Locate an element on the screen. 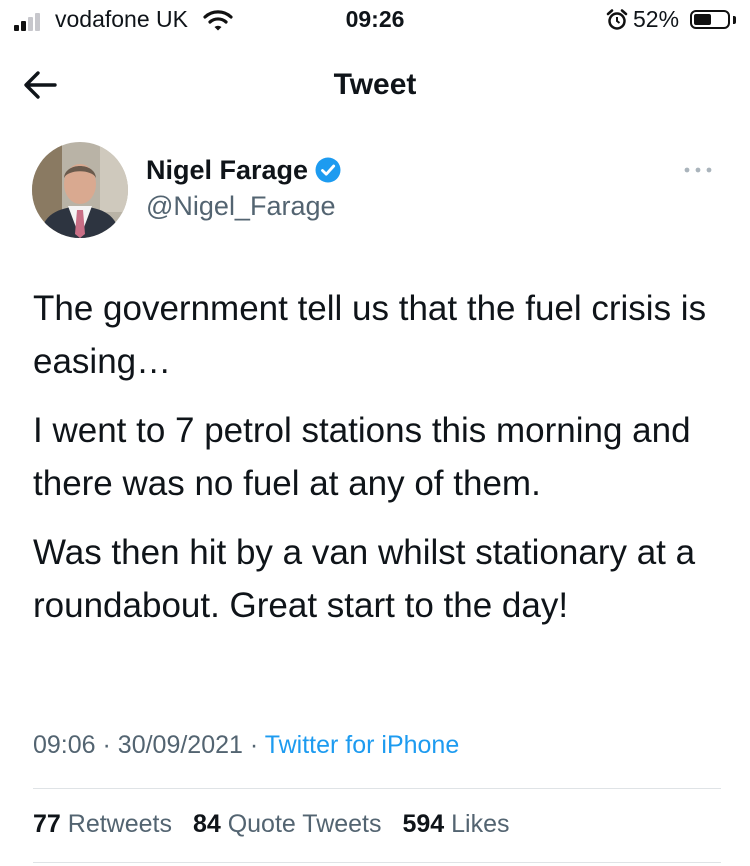  page-title: Tweet is located at coordinates (375, 84).